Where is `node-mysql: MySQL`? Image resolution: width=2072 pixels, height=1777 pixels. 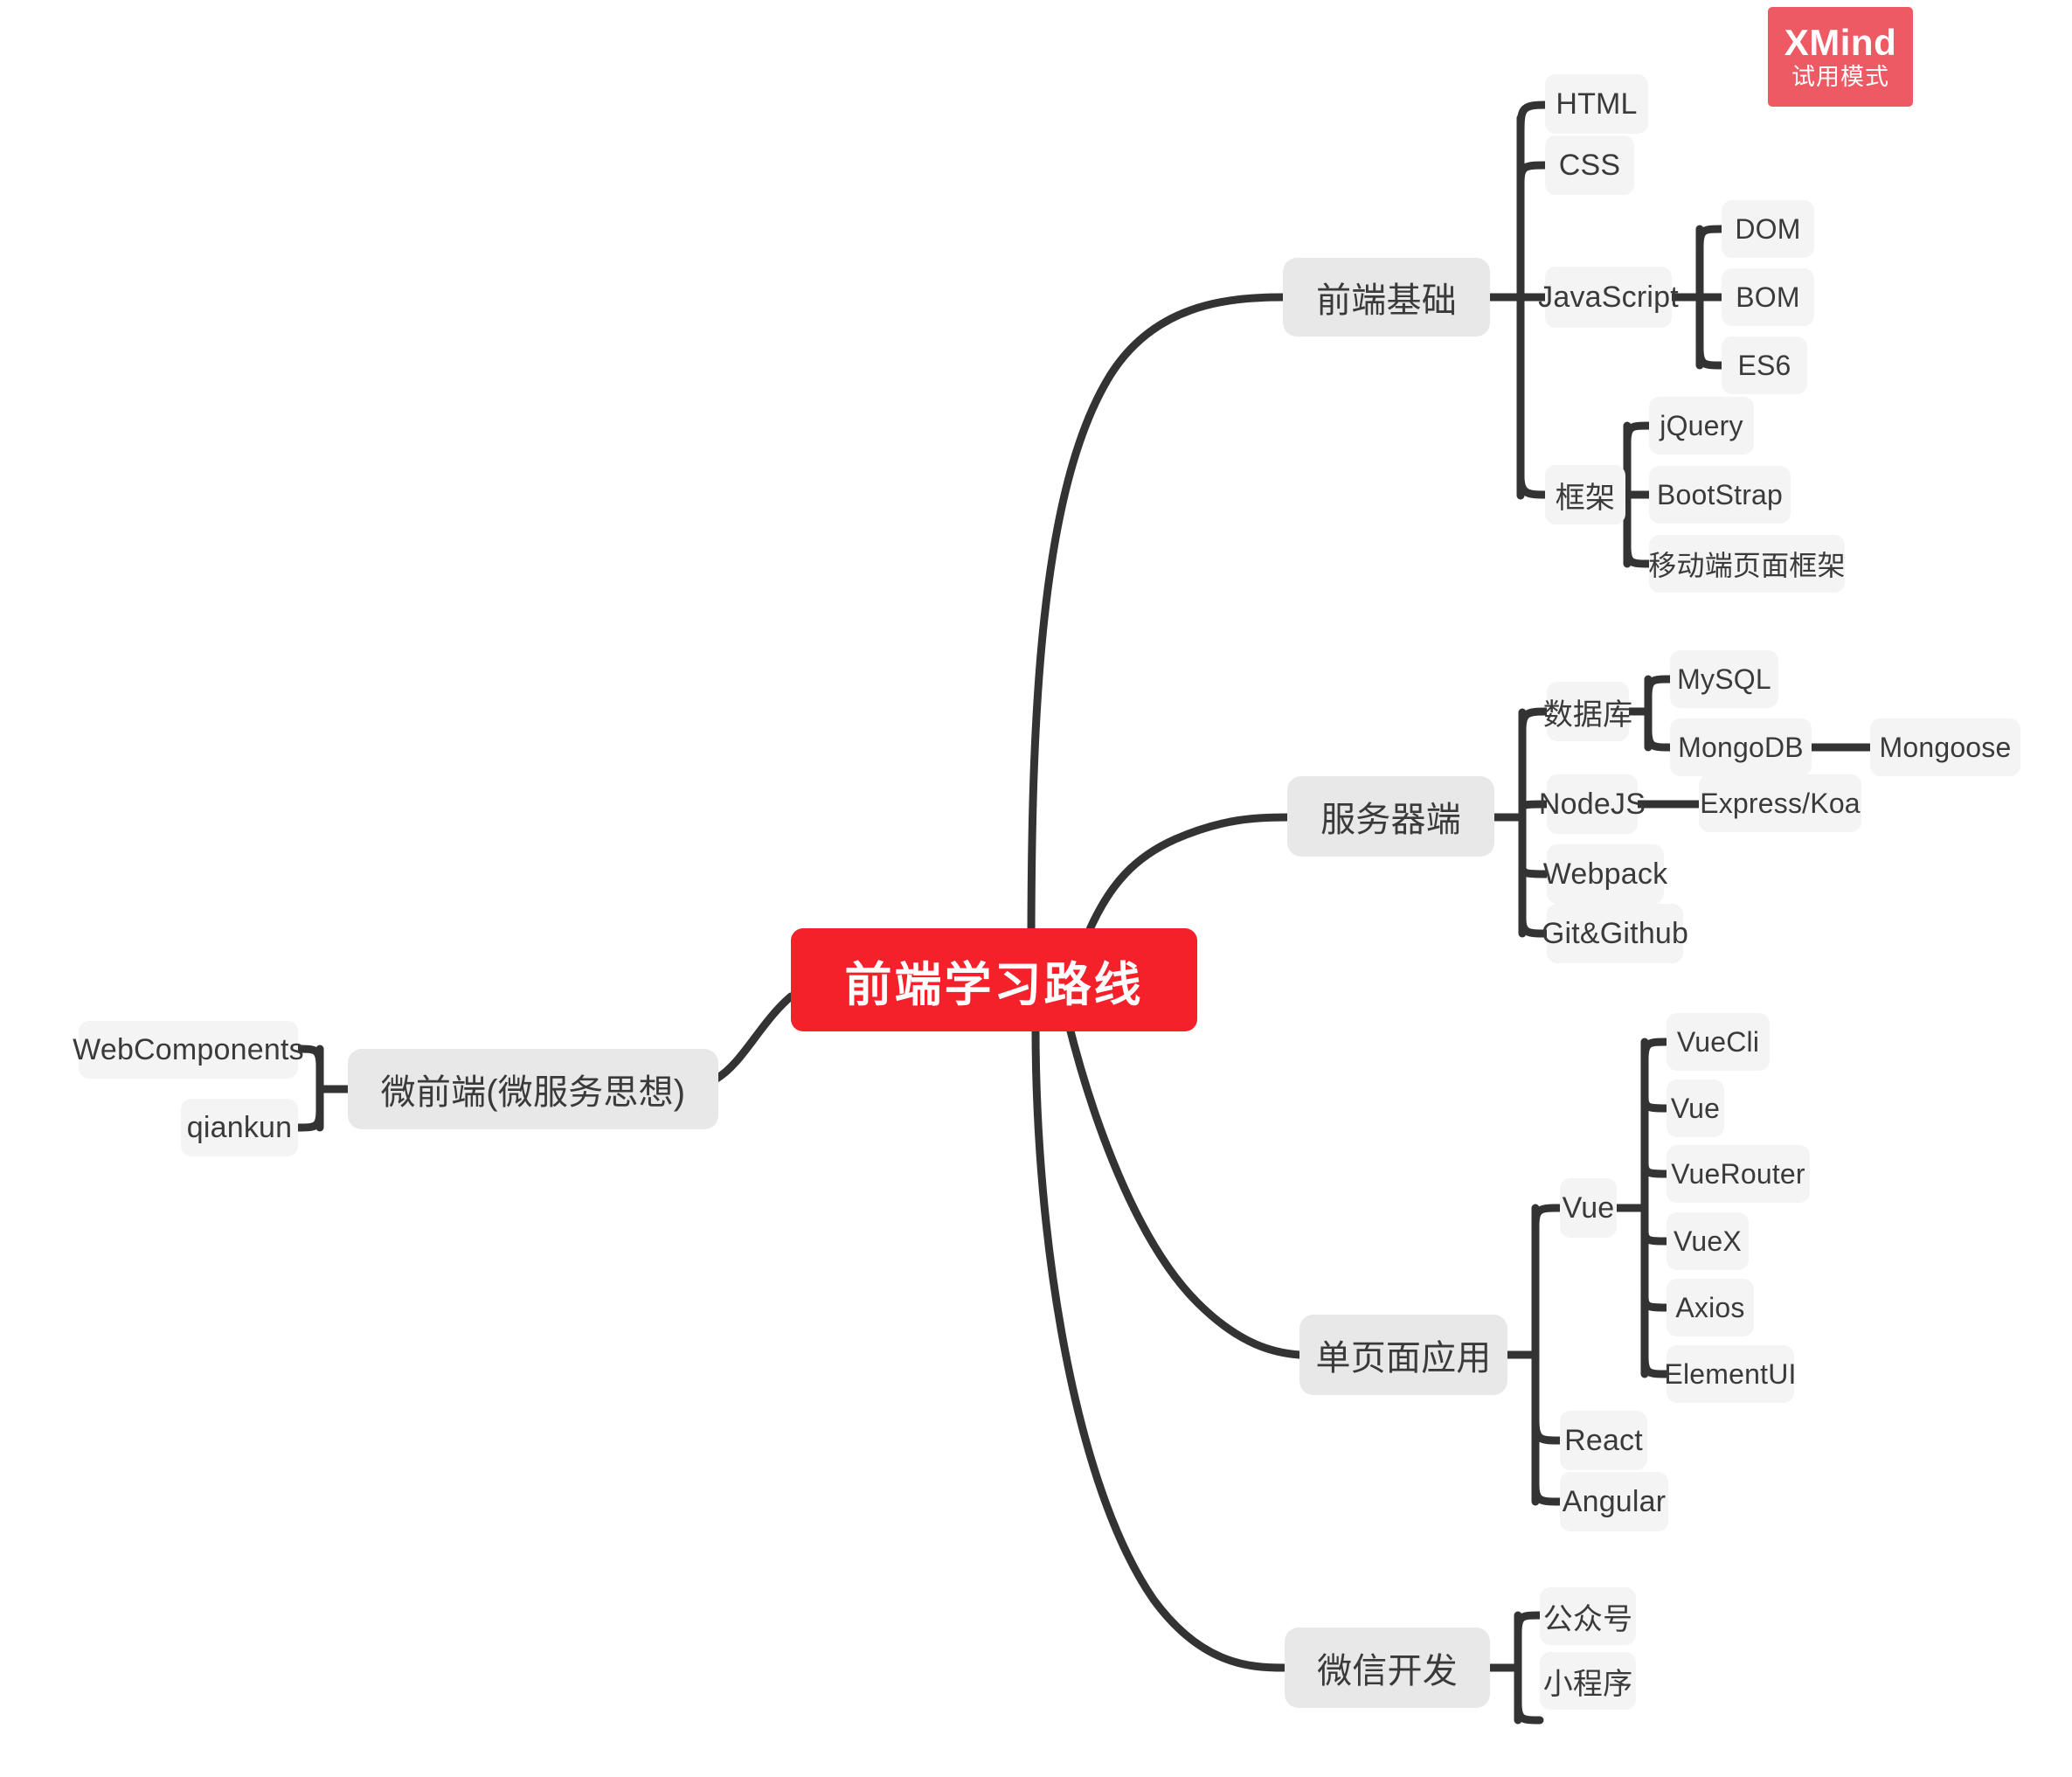 node-mysql: MySQL is located at coordinates (1724, 679).